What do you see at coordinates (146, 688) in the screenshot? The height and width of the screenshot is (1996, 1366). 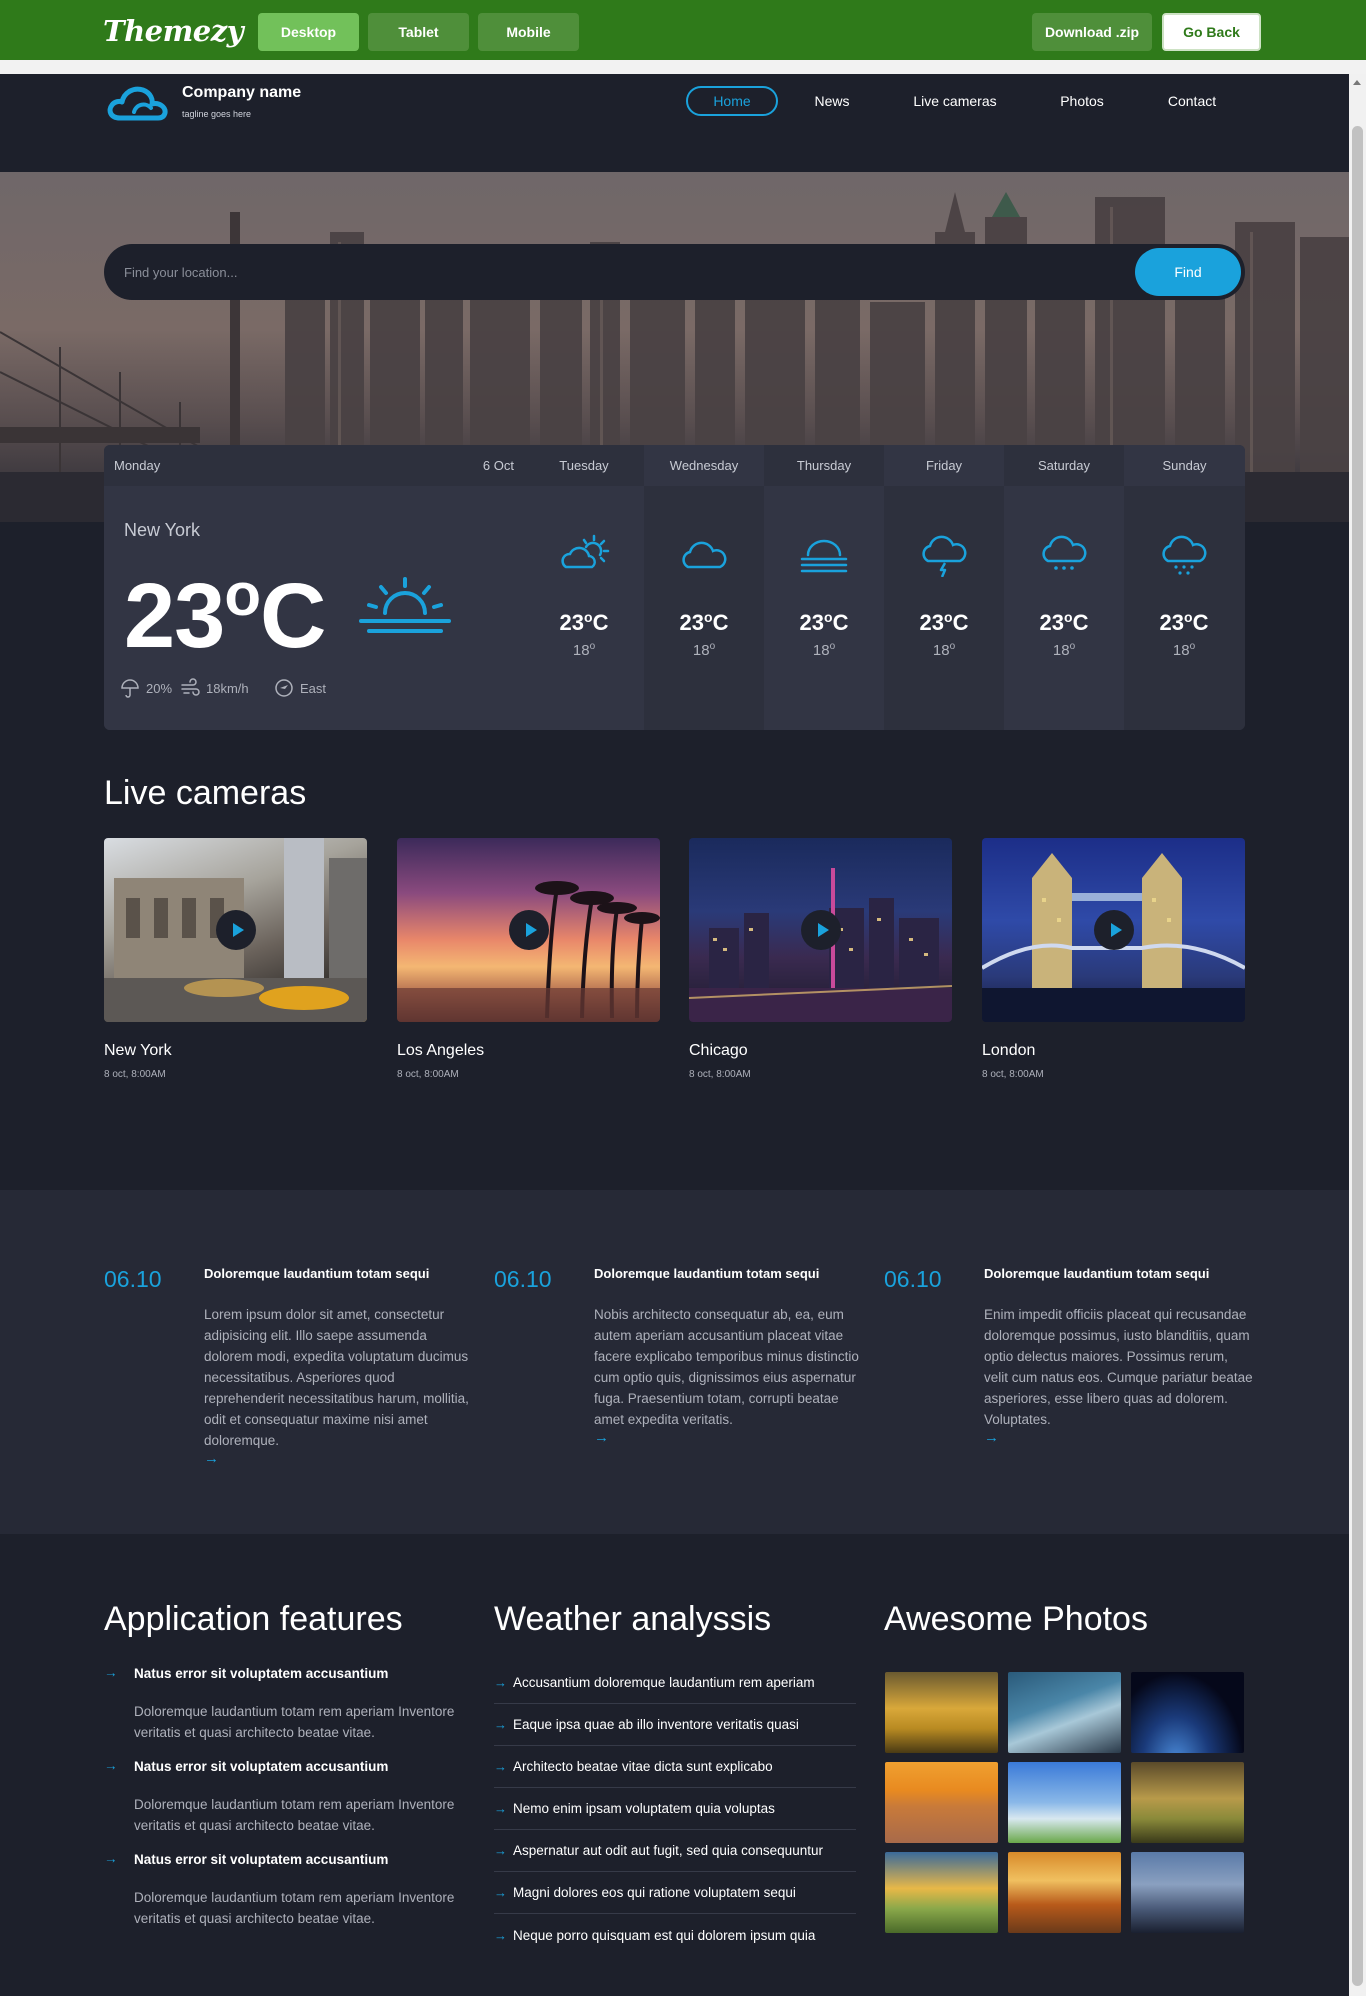 I see `humidity-info: 20%` at bounding box center [146, 688].